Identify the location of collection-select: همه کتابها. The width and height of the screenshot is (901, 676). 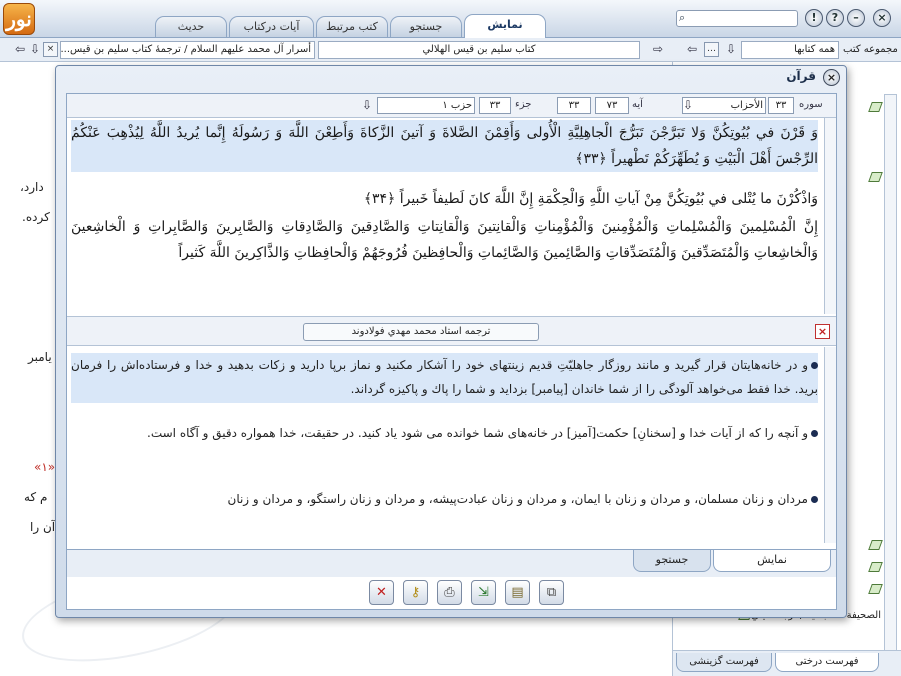
(790, 50).